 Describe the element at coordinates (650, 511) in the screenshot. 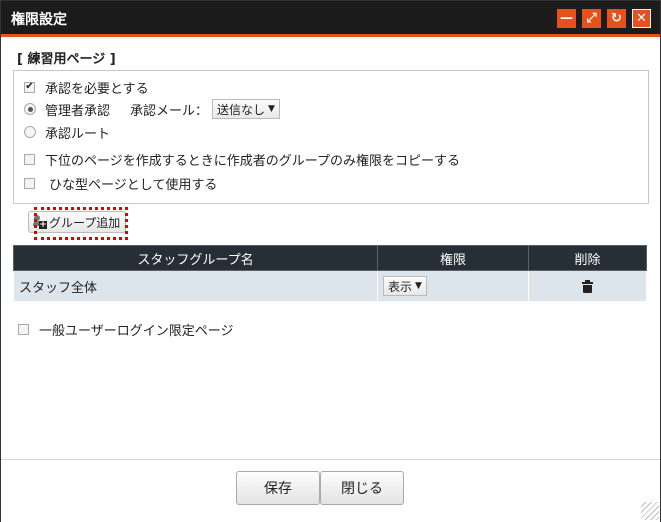

I see `resize-grip-icon` at that location.